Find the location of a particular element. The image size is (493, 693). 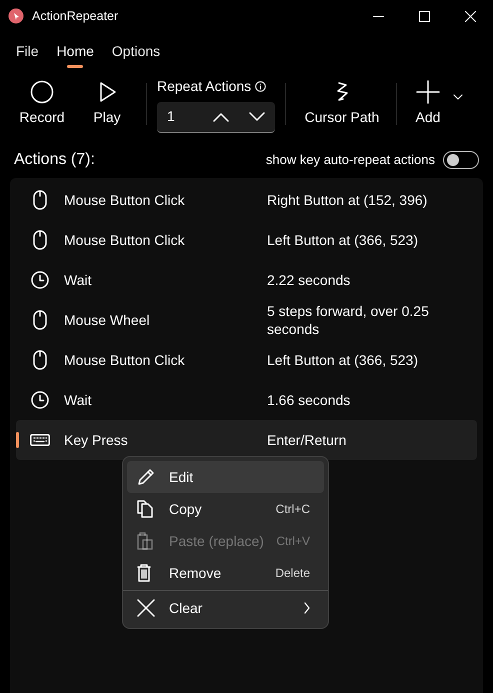

action-row: Mouse Wheel 5 steps forward, over 0.25 seconds is located at coordinates (246, 320).